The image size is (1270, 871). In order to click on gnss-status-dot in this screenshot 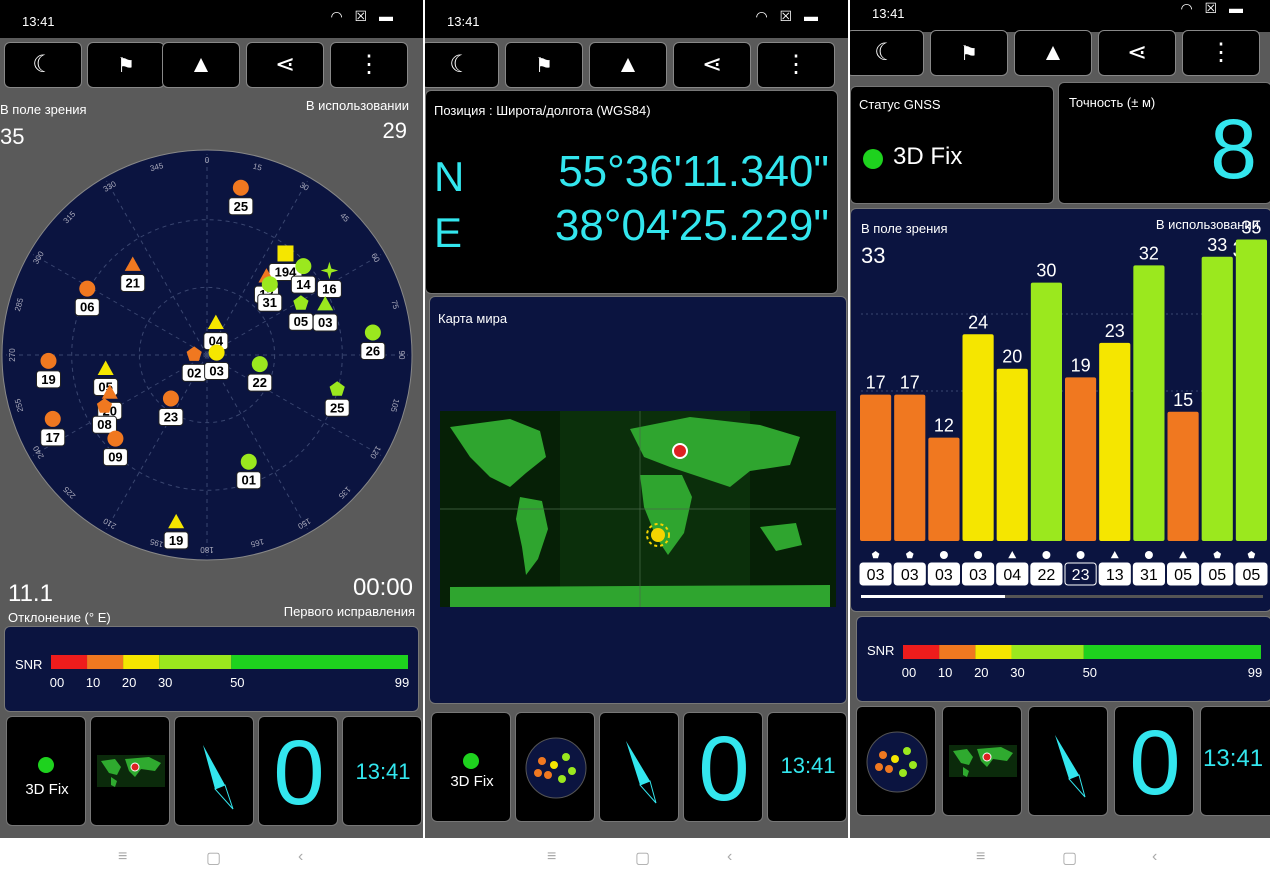, I will do `click(873, 159)`.